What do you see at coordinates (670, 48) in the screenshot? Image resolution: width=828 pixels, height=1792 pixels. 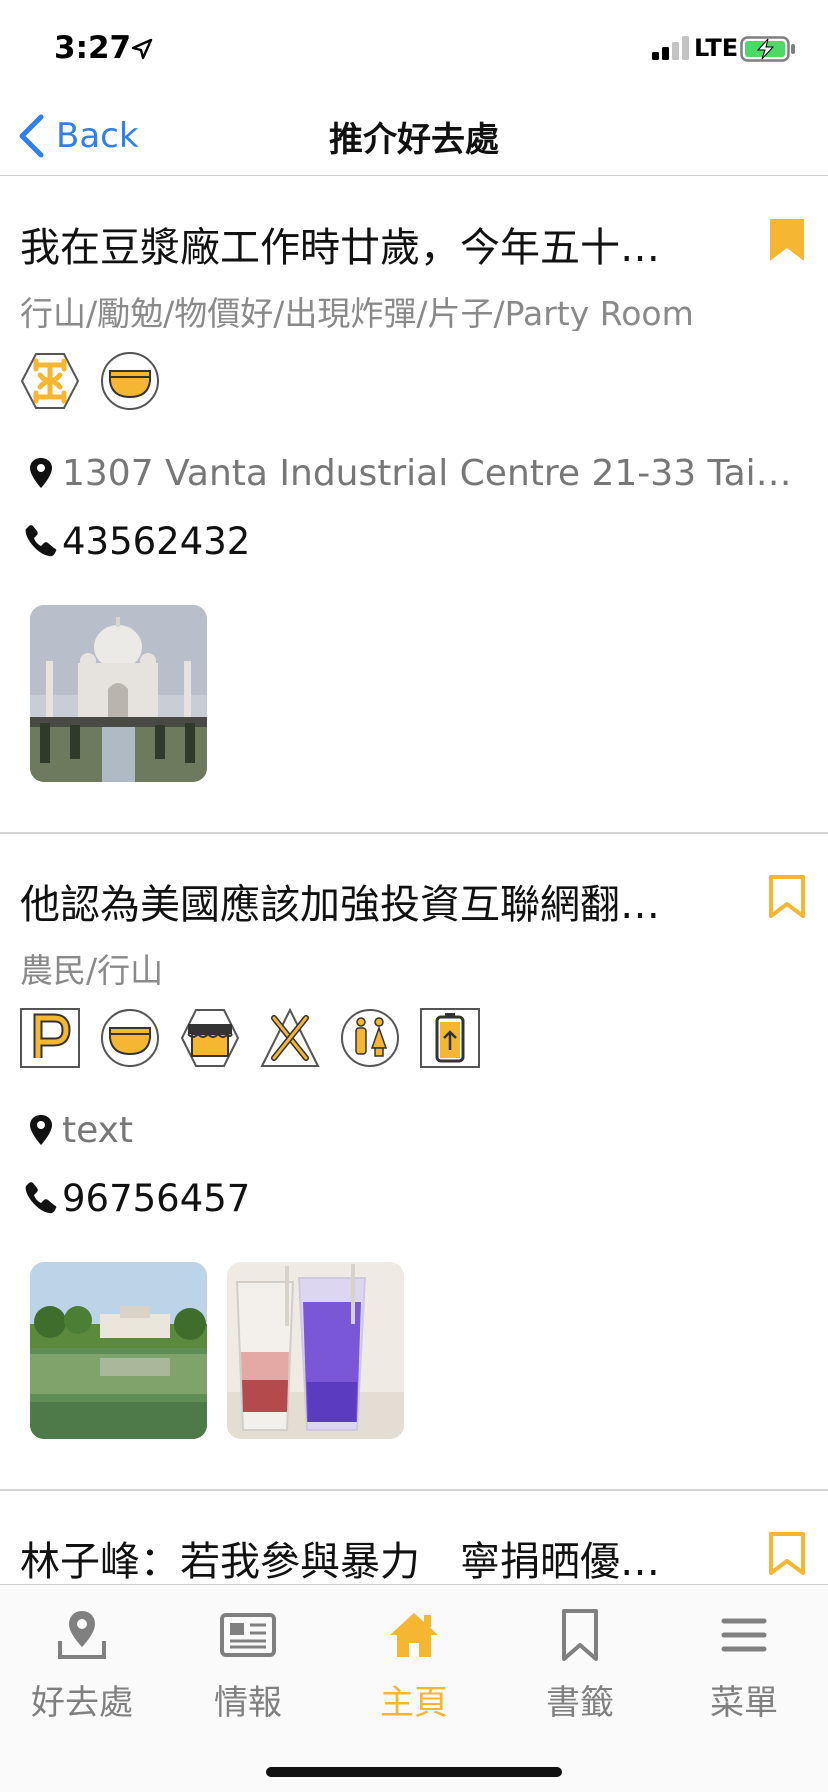 I see `cellular-signal-icon` at bounding box center [670, 48].